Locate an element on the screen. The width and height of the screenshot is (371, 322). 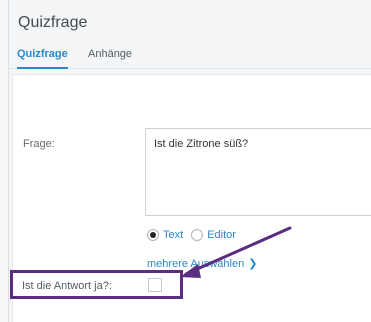
dialog-title: Quizfrage is located at coordinates (53, 22).